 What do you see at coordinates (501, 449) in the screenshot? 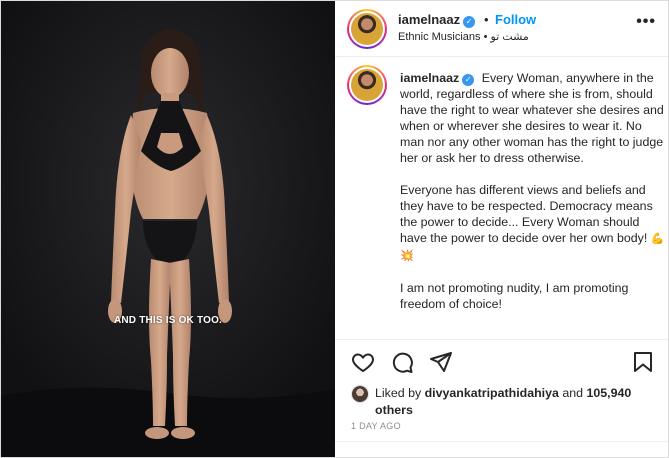
I see `comment-input-area` at bounding box center [501, 449].